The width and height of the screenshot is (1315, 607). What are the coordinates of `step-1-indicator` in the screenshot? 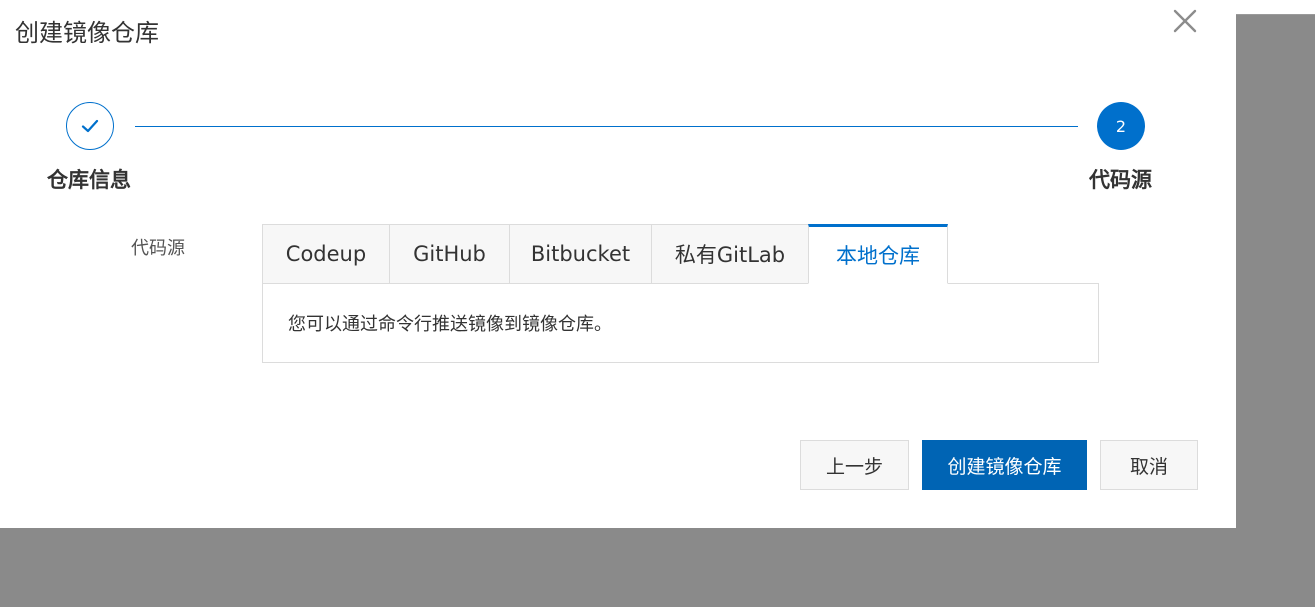 It's located at (90, 126).